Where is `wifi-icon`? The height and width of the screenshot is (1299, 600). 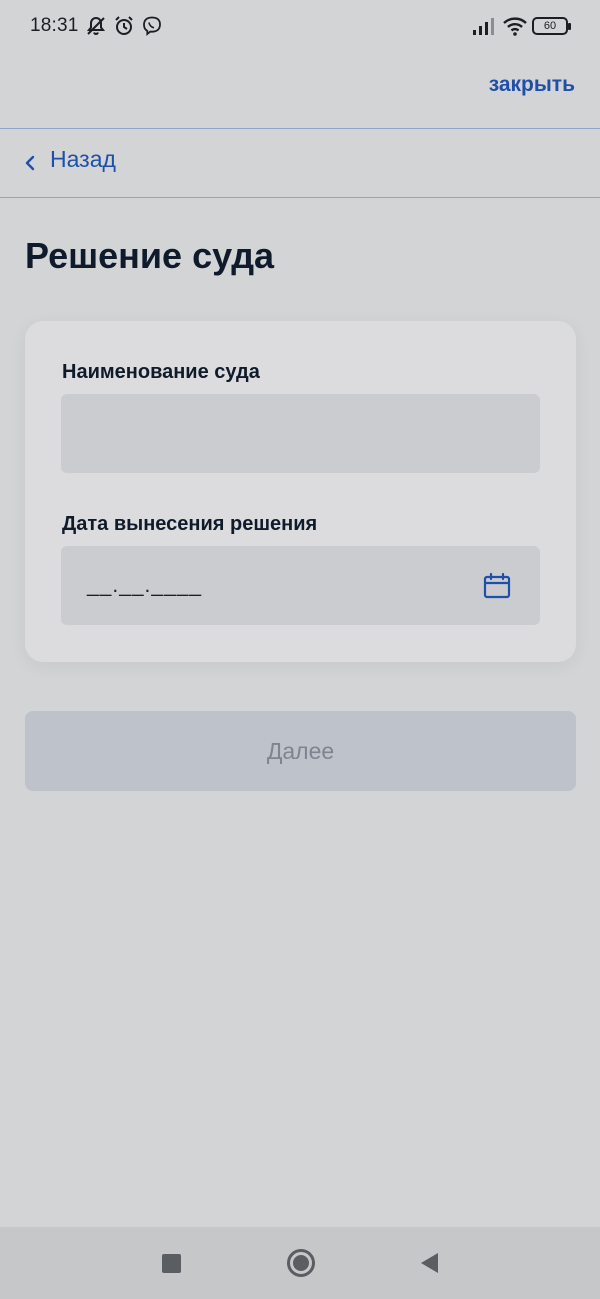
wifi-icon is located at coordinates (514, 26).